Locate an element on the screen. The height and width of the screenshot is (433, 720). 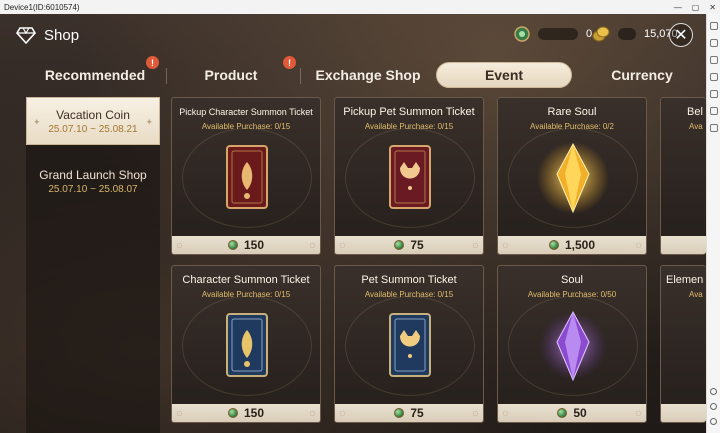
item-price: 1,500 is located at coordinates (580, 245).